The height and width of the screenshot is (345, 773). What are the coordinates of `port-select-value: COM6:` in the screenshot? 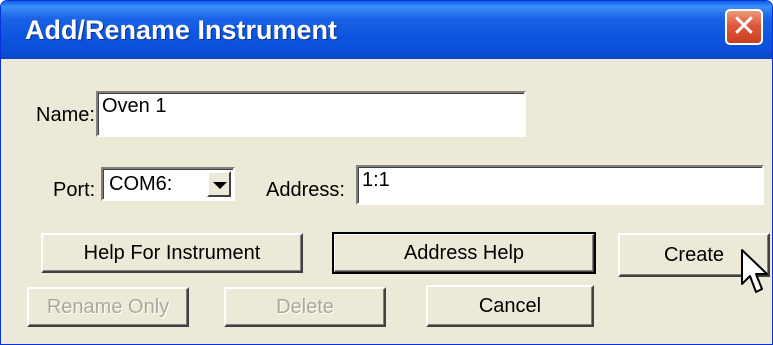 It's located at (141, 184).